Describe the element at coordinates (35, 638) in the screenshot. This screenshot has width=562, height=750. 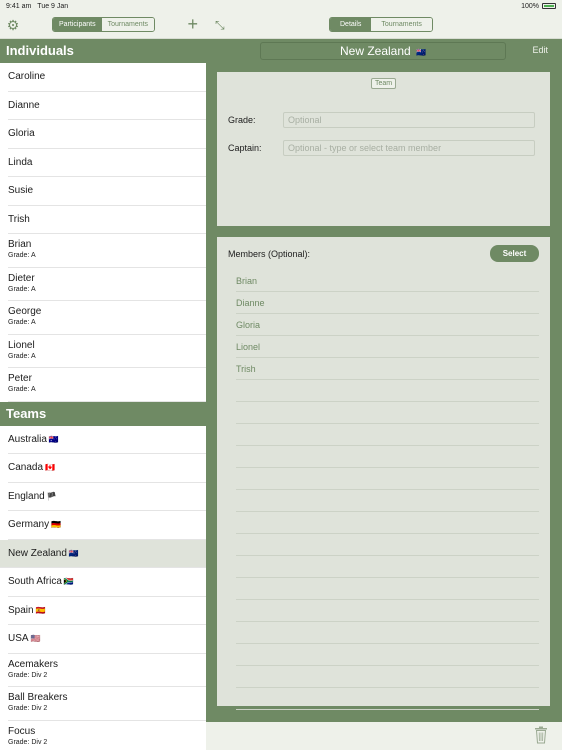
I see `flag-icon: 🇺🇸` at that location.